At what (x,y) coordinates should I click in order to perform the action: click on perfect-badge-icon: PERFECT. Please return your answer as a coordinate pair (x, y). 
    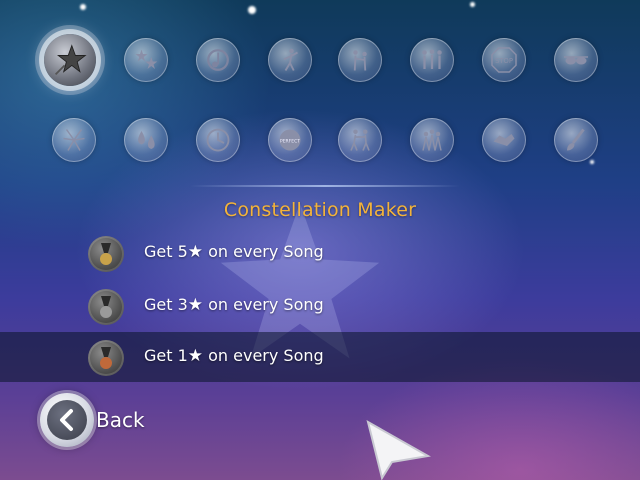
    Looking at the image, I should click on (290, 140).